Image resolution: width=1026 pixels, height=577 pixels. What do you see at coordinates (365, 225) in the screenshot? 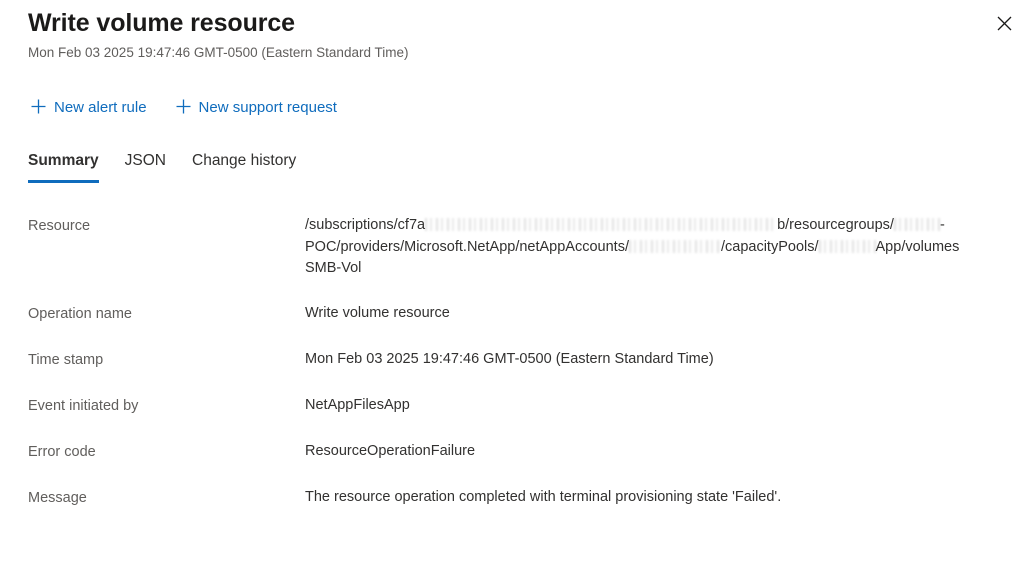
I see `resource-path-prefix: /subscriptions/cf7a` at bounding box center [365, 225].